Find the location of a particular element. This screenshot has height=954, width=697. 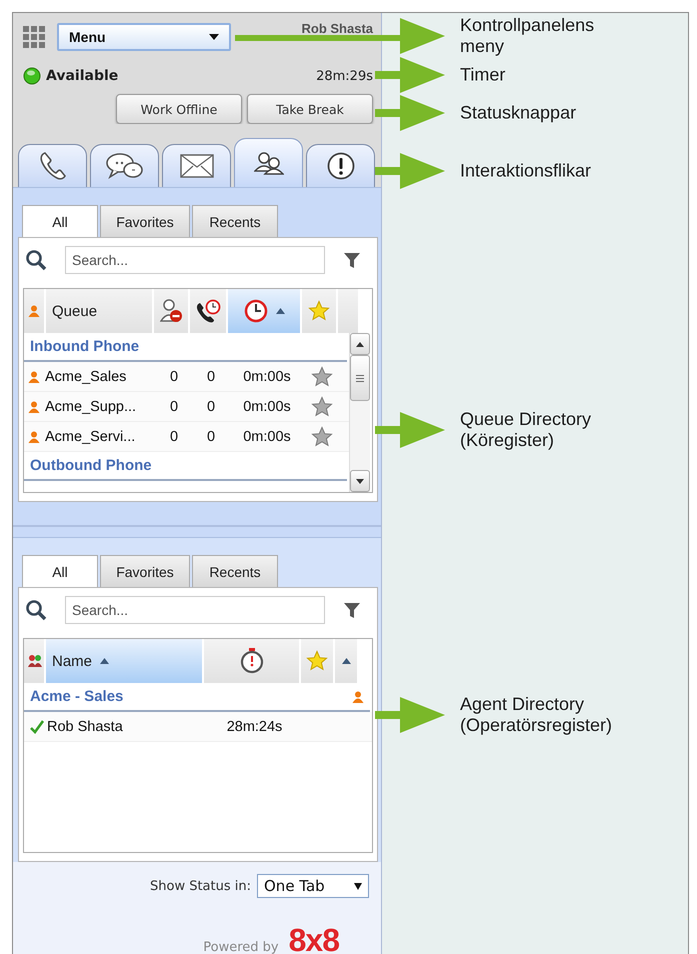

group-header: Acme - Sales is located at coordinates (77, 696).